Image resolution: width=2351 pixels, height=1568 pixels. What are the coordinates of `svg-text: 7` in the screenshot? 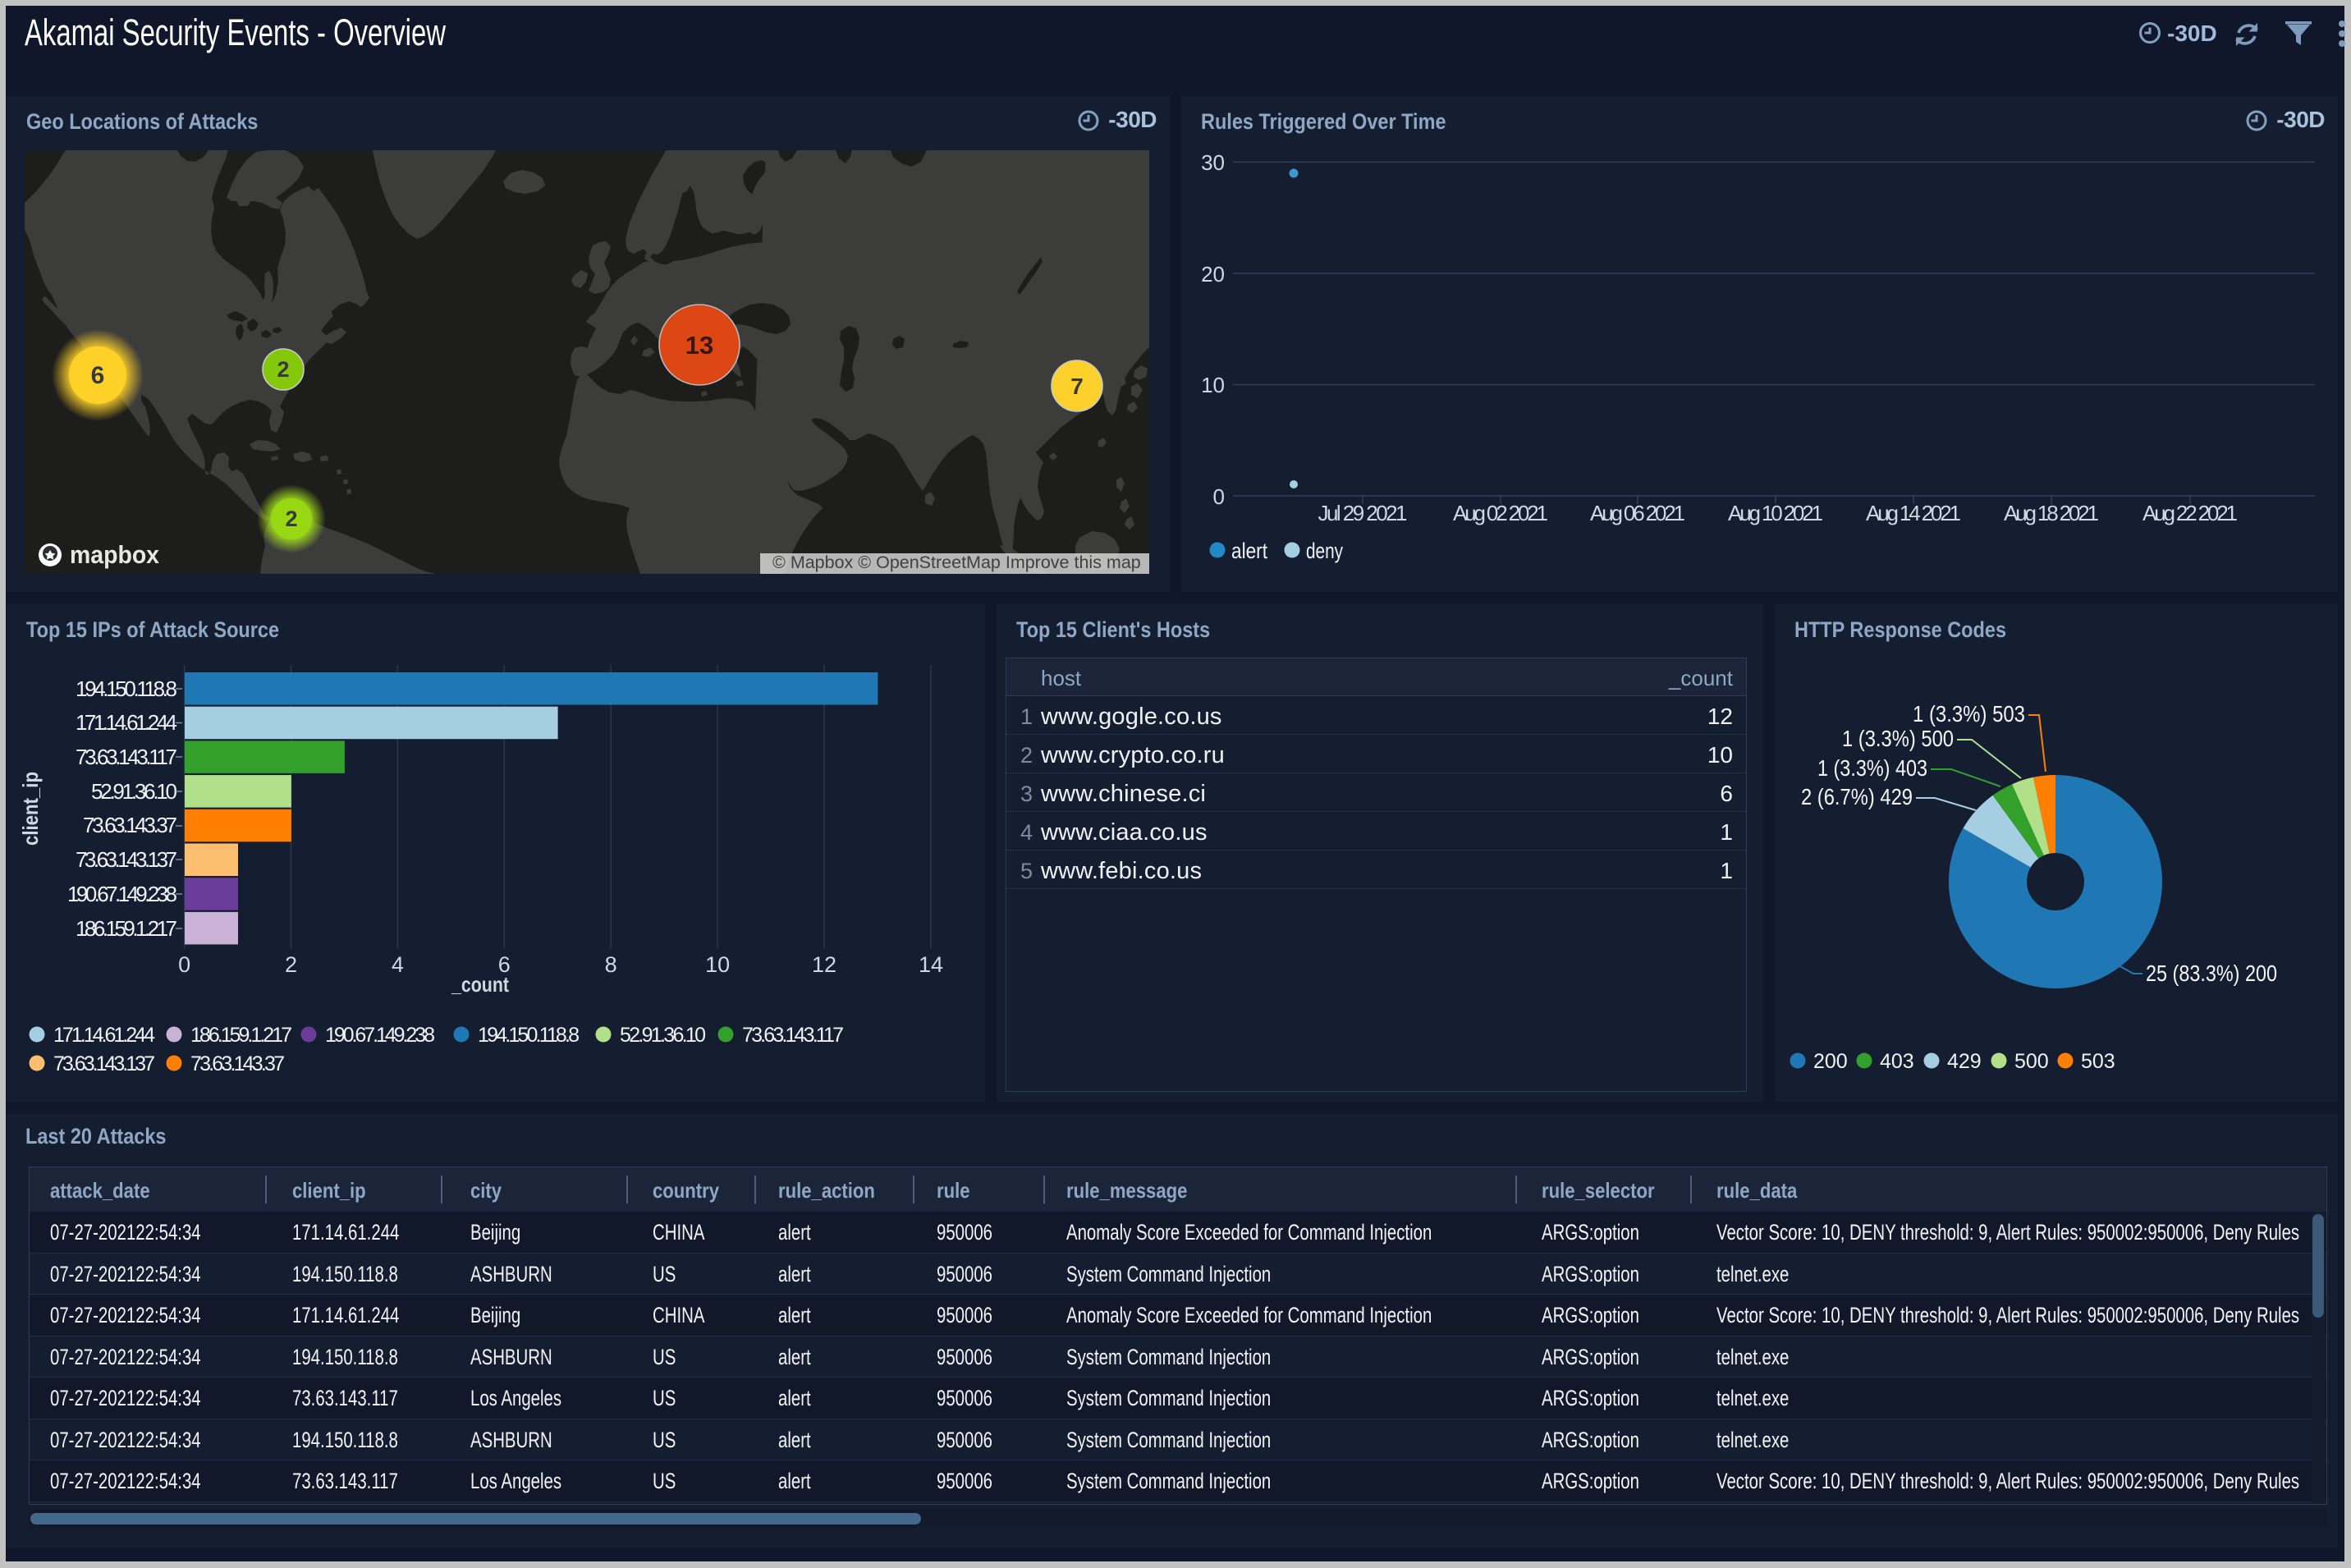 It's located at (1077, 386).